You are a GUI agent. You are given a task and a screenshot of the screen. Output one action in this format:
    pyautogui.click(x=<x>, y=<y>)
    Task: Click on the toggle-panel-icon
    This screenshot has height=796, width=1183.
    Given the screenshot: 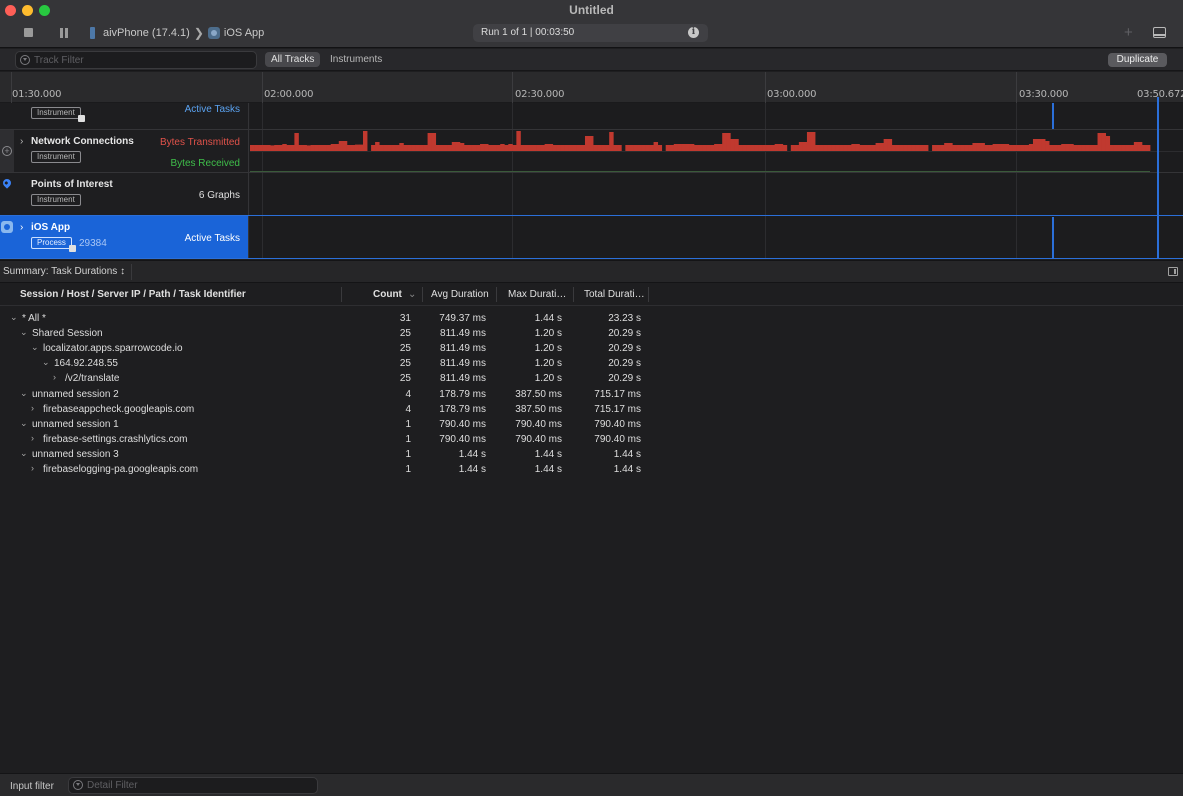 What is the action you would take?
    pyautogui.click(x=1159, y=32)
    